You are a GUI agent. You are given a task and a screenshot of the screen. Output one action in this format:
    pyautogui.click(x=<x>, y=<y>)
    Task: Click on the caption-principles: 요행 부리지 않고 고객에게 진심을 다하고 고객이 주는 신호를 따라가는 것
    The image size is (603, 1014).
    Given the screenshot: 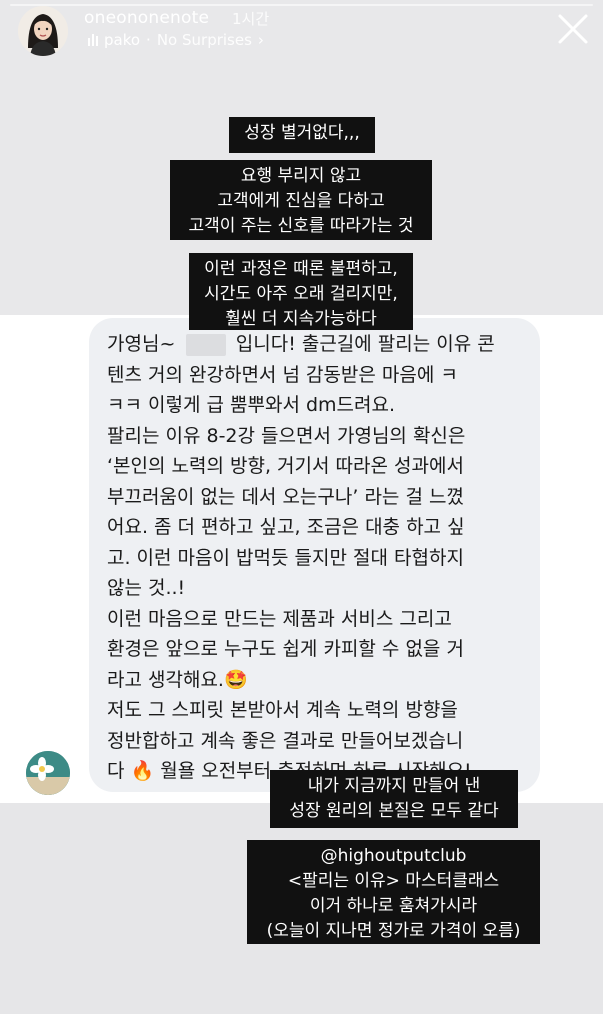 What is the action you would take?
    pyautogui.click(x=301, y=200)
    